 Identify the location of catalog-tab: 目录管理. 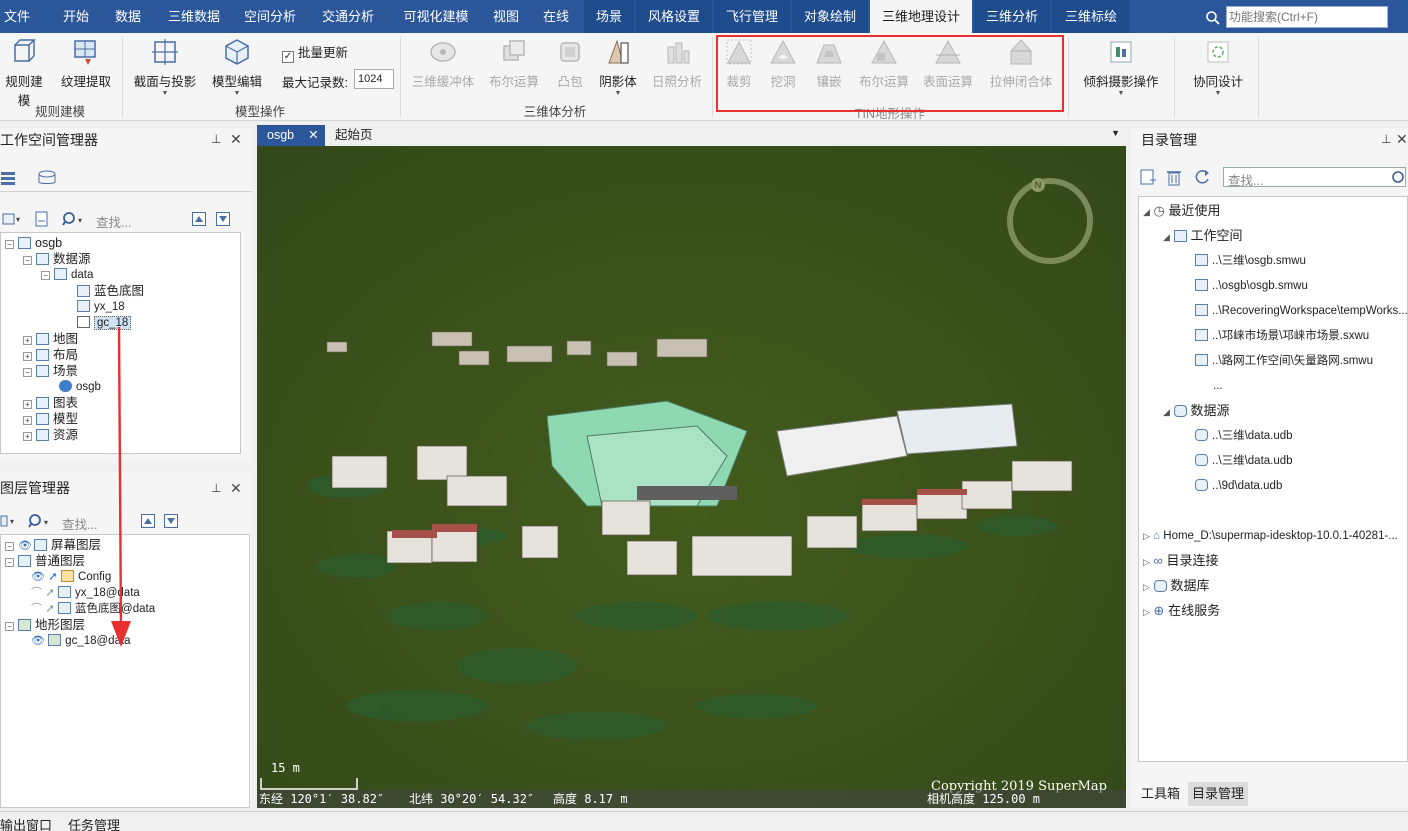
(1218, 794).